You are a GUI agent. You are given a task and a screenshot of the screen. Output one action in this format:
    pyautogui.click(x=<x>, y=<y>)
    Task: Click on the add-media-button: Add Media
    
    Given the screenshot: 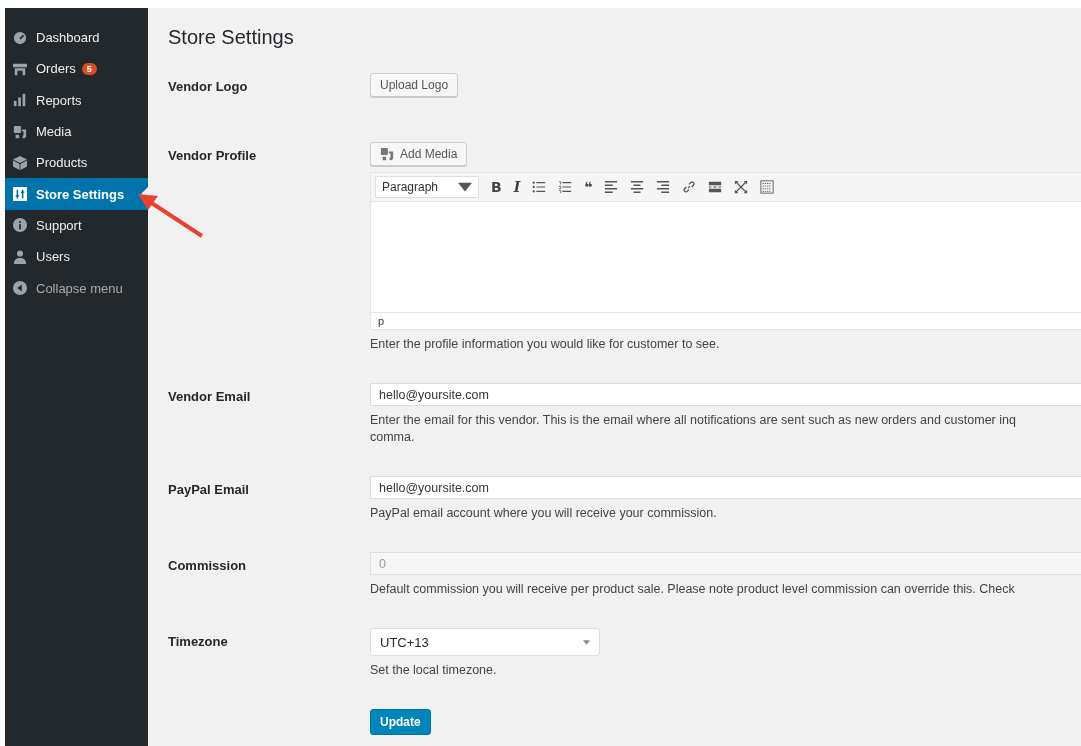 What is the action you would take?
    pyautogui.click(x=419, y=154)
    